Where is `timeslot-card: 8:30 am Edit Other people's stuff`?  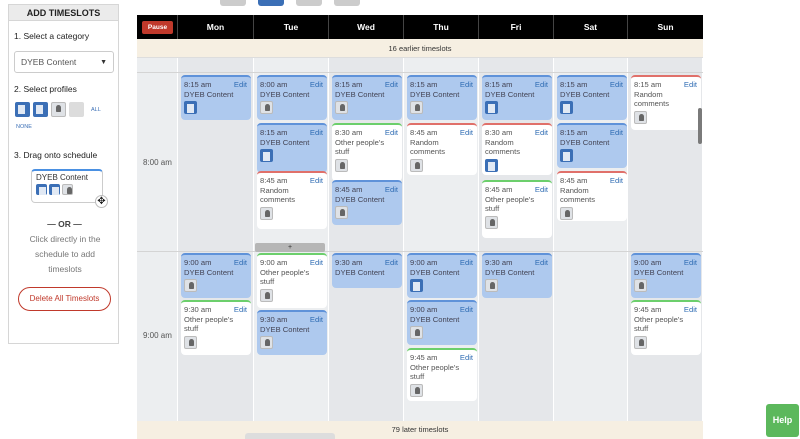
timeslot-card: 8:30 am Edit Other people's stuff is located at coordinates (367, 152).